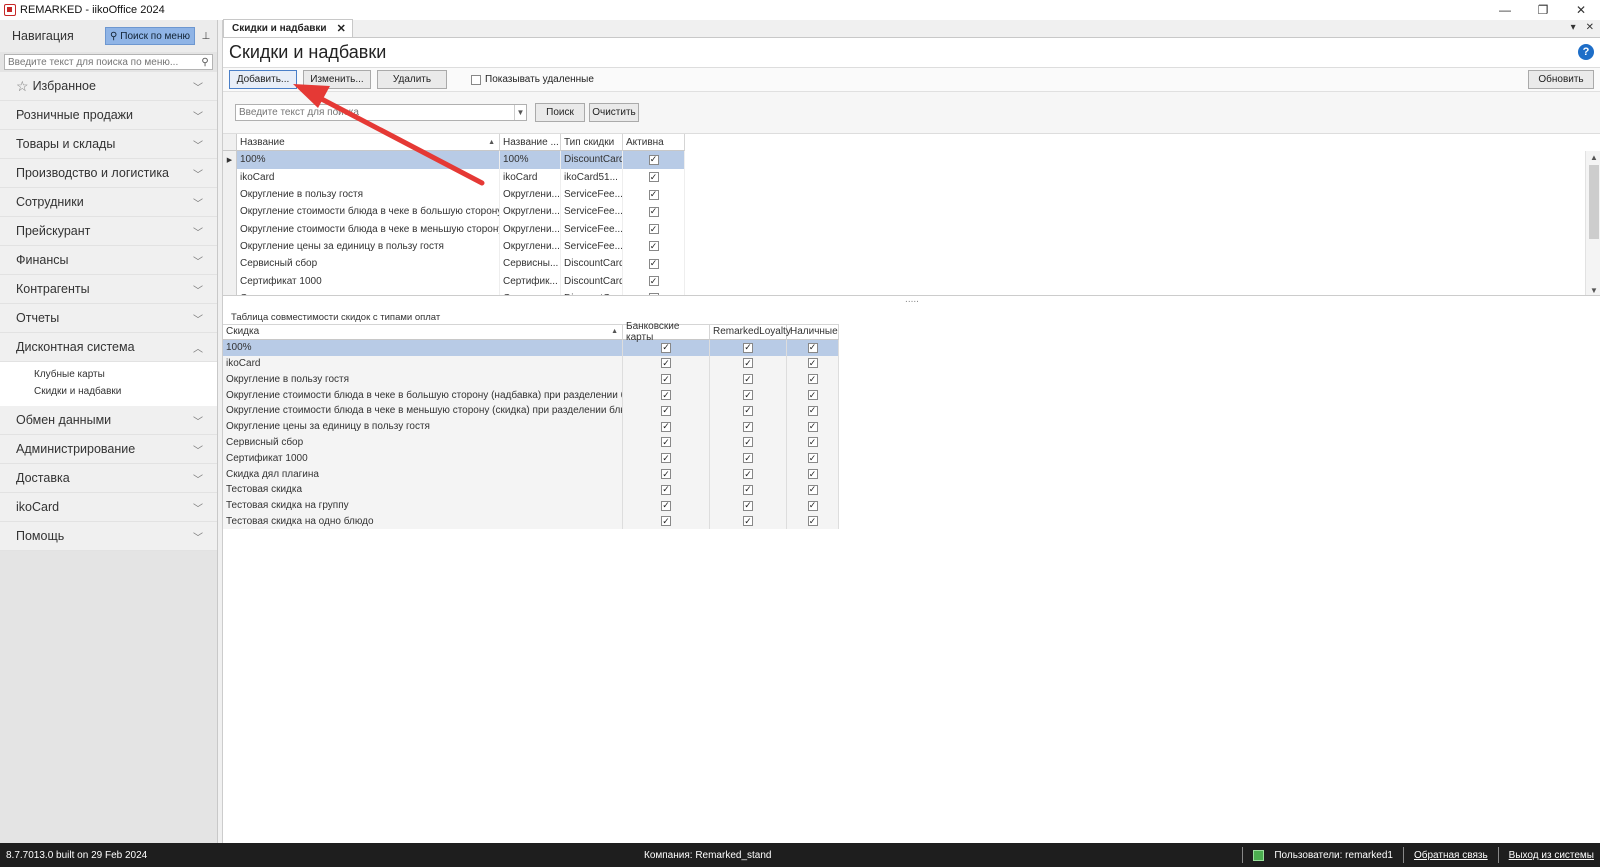 The width and height of the screenshot is (1600, 867). Describe the element at coordinates (911, 442) in the screenshot. I see `table-row: Сервисный сбор ✓ ✓ ✓` at that location.